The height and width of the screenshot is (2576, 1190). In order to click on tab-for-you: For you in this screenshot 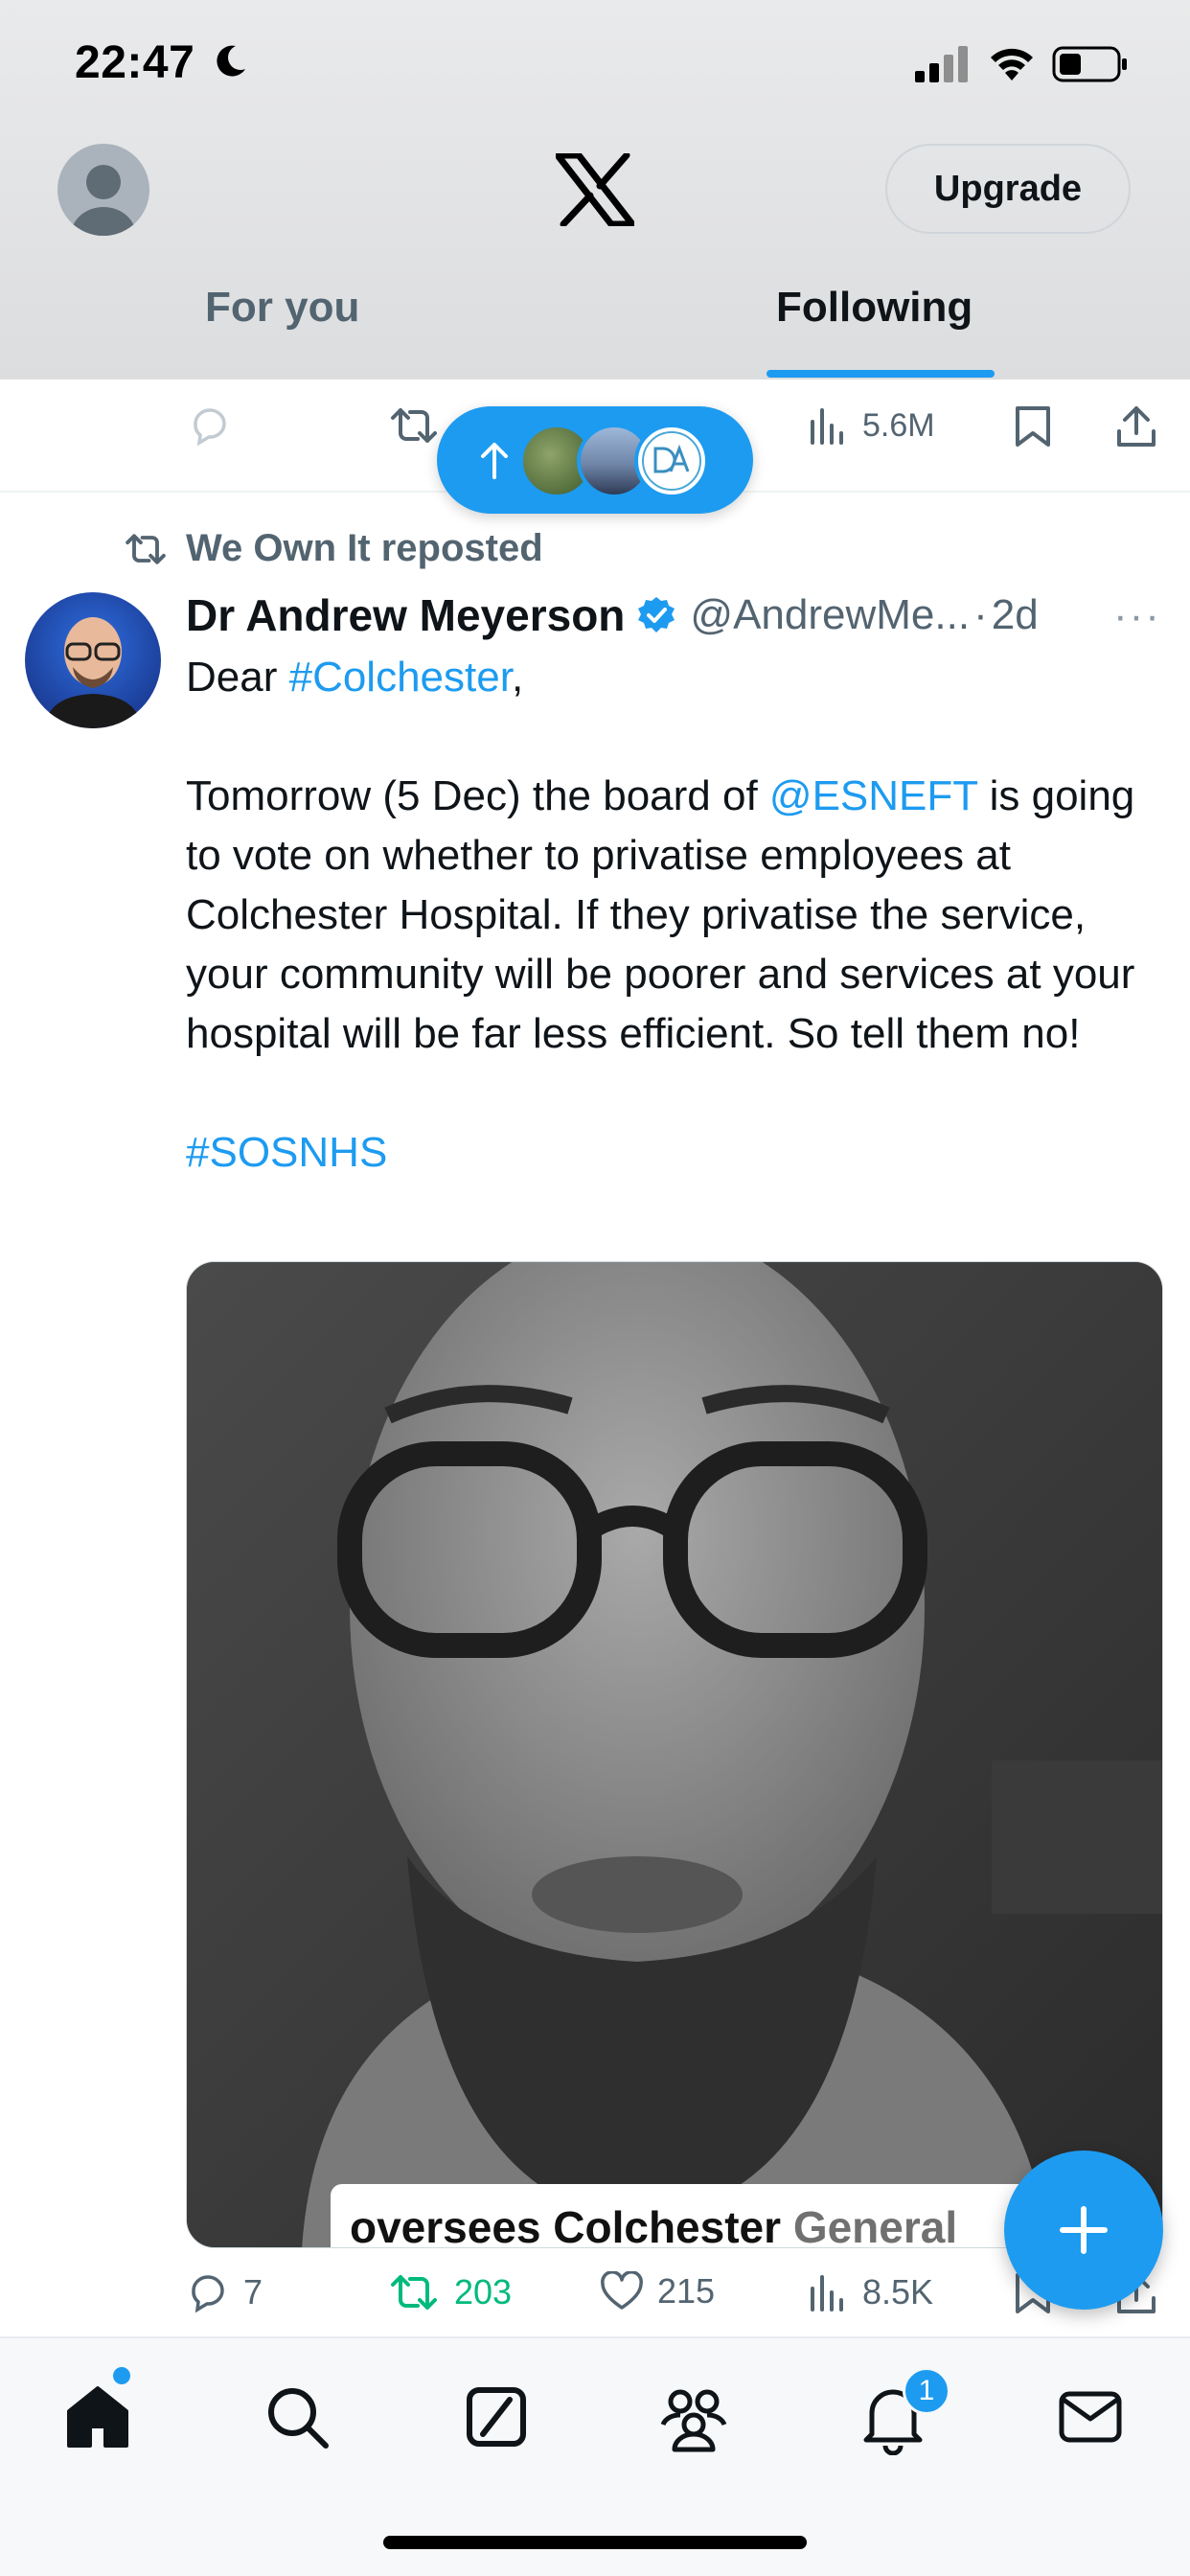, I will do `click(282, 308)`.